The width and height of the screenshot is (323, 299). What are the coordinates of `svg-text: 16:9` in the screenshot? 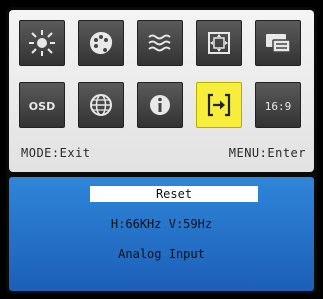 It's located at (278, 106).